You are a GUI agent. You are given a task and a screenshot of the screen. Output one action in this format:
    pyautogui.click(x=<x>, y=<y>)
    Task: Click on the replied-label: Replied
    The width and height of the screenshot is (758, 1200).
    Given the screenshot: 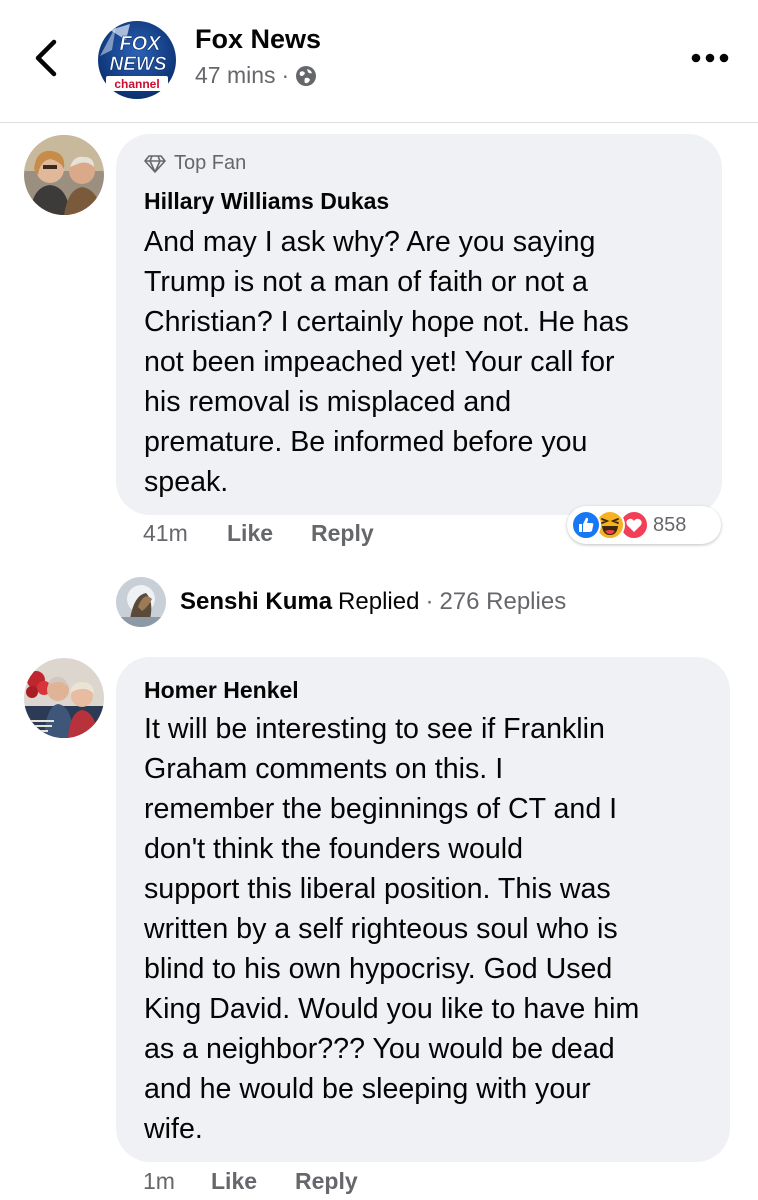 What is the action you would take?
    pyautogui.click(x=379, y=601)
    